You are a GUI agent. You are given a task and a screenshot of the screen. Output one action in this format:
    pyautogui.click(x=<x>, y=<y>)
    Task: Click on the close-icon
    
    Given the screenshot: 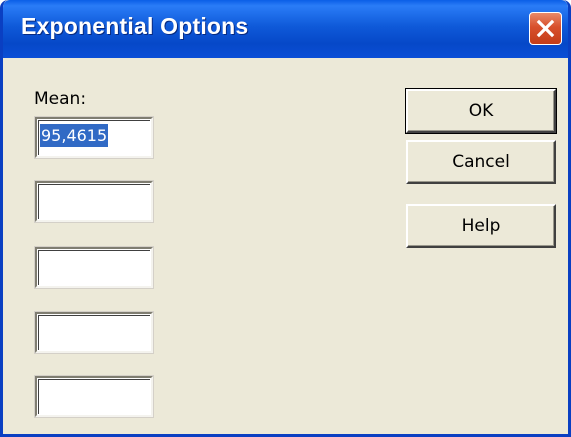 What is the action you would take?
    pyautogui.click(x=545, y=28)
    